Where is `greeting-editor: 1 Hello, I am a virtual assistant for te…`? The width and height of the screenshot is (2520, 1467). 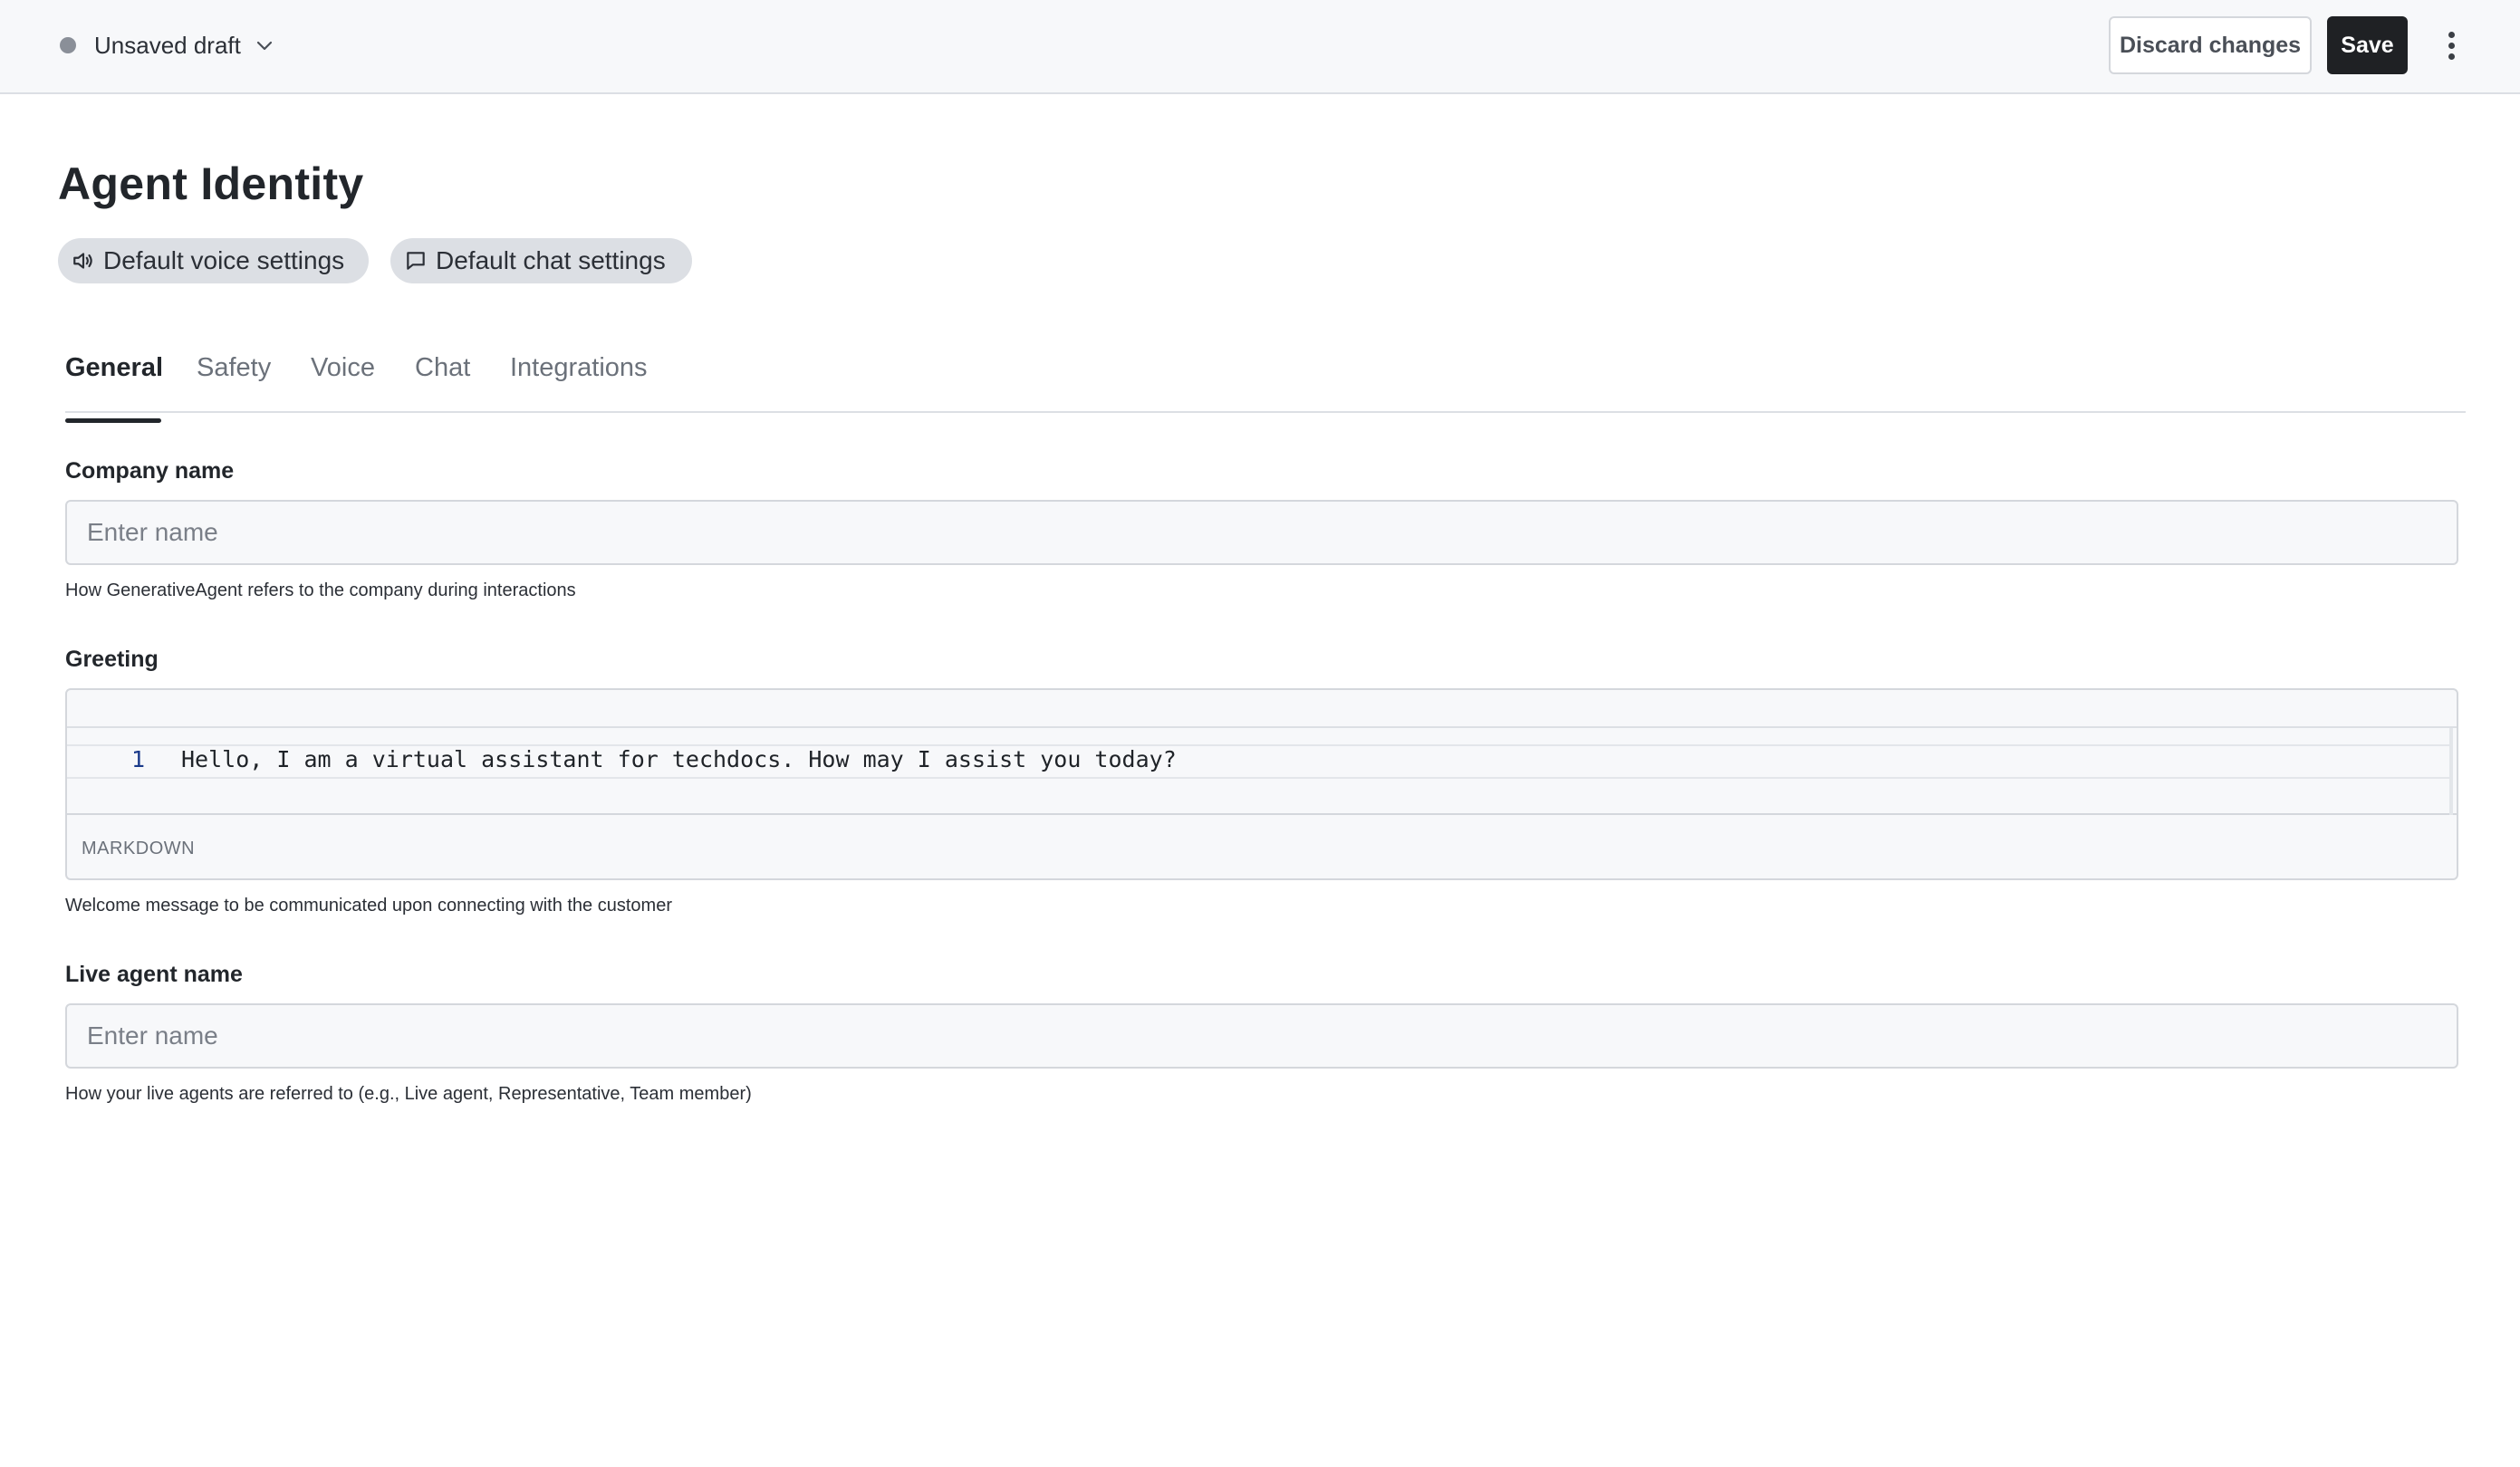 greeting-editor: 1 Hello, I am a virtual assistant for te… is located at coordinates (1261, 784).